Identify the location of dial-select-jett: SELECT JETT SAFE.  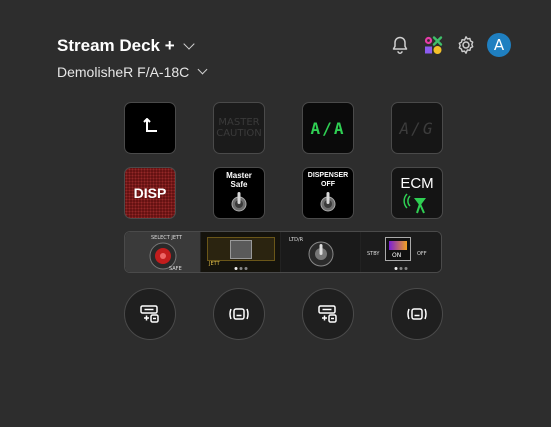
(163, 252).